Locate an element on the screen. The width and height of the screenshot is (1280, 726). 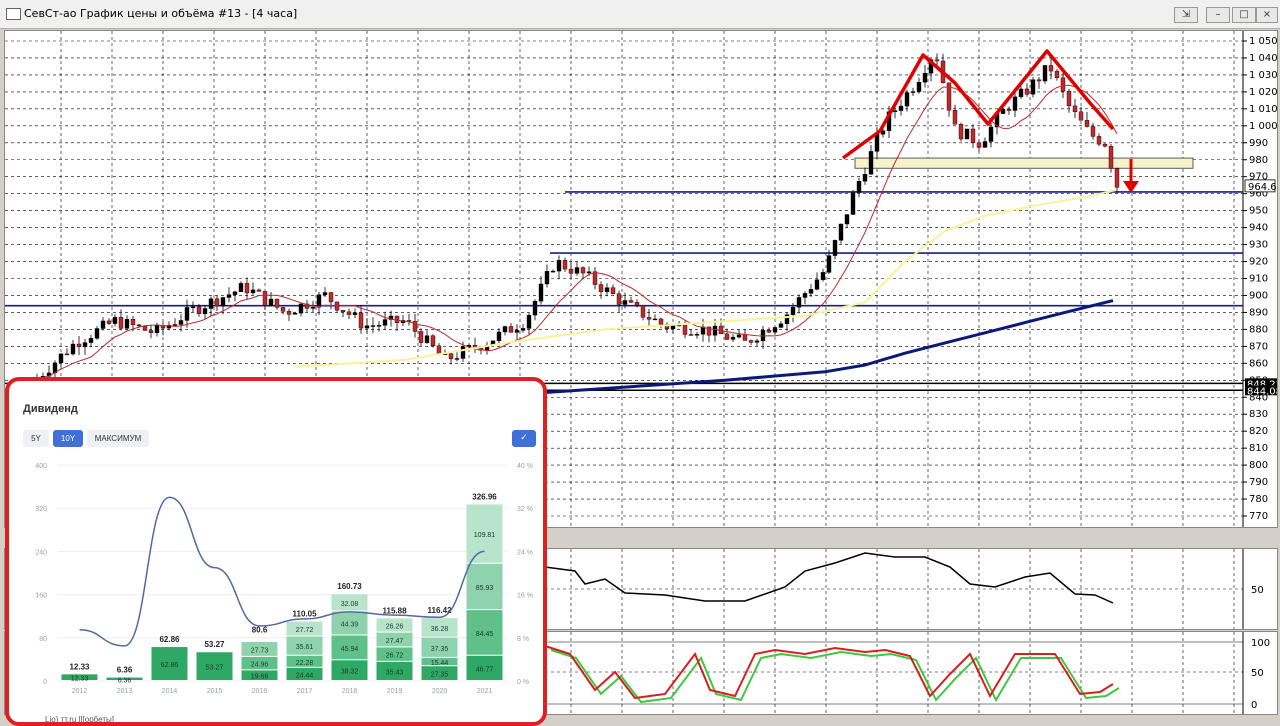
tab-10y: 10Y is located at coordinates (68, 438).